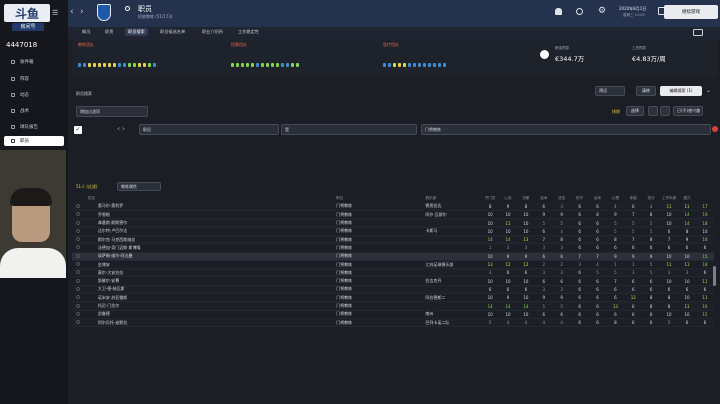  Describe the element at coordinates (453, 281) in the screenshot. I see `staff-club: 拉吉克丹` at that location.